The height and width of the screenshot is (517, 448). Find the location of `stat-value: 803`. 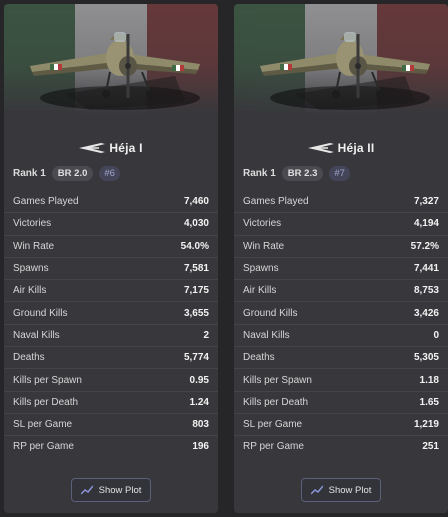

stat-value: 803 is located at coordinates (200, 425).